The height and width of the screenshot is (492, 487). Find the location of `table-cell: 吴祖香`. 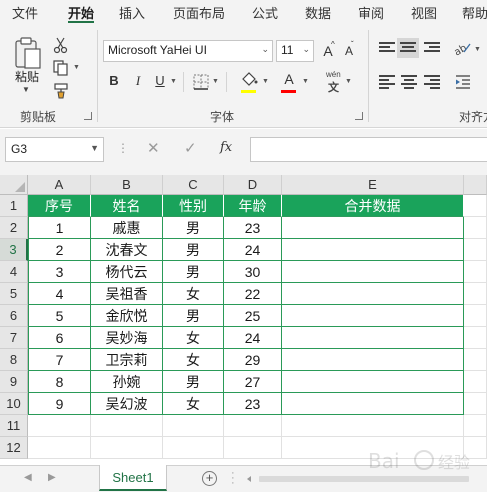

table-cell: 吴祖香 is located at coordinates (127, 294).